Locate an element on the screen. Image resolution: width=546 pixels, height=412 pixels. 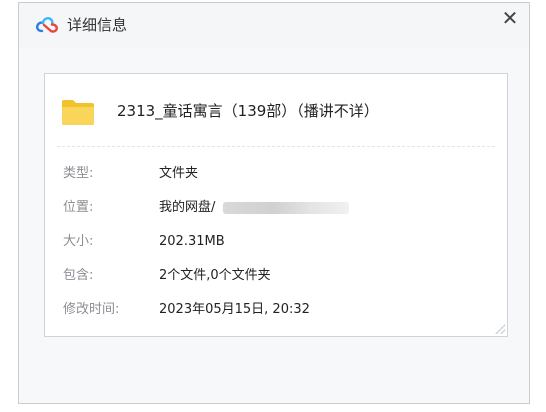
property-value: 202.31MB is located at coordinates (192, 241).